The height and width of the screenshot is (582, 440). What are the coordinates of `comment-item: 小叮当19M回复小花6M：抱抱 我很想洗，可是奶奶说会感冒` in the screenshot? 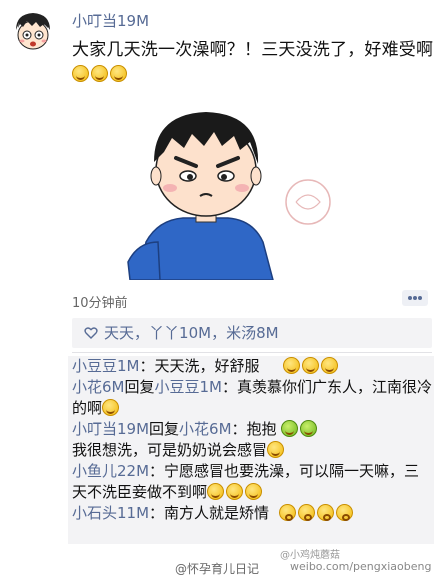 It's located at (251, 440).